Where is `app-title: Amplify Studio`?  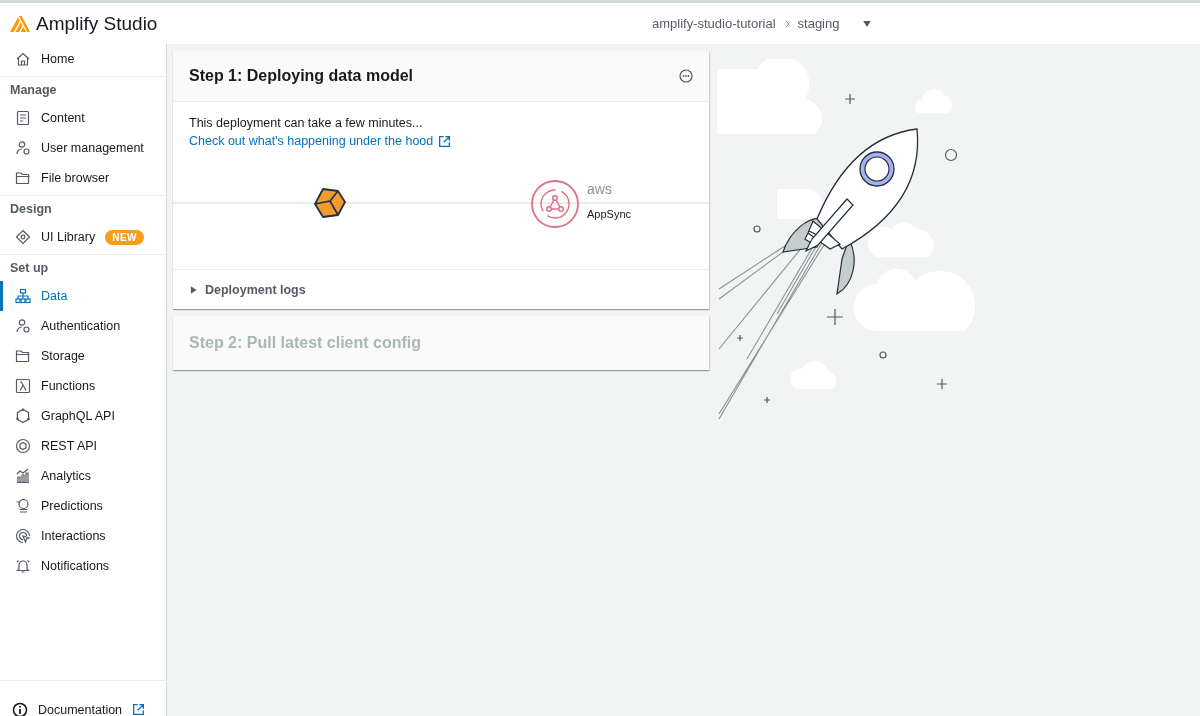
app-title: Amplify Studio is located at coordinates (97, 23).